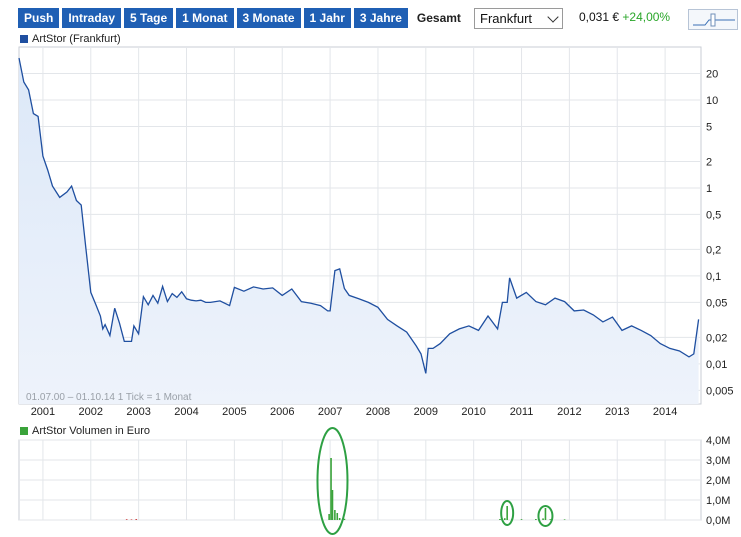 The width and height of the screenshot is (741, 537). Describe the element at coordinates (186, 412) in the screenshot. I see `price-x-tick-label: 2004` at that location.